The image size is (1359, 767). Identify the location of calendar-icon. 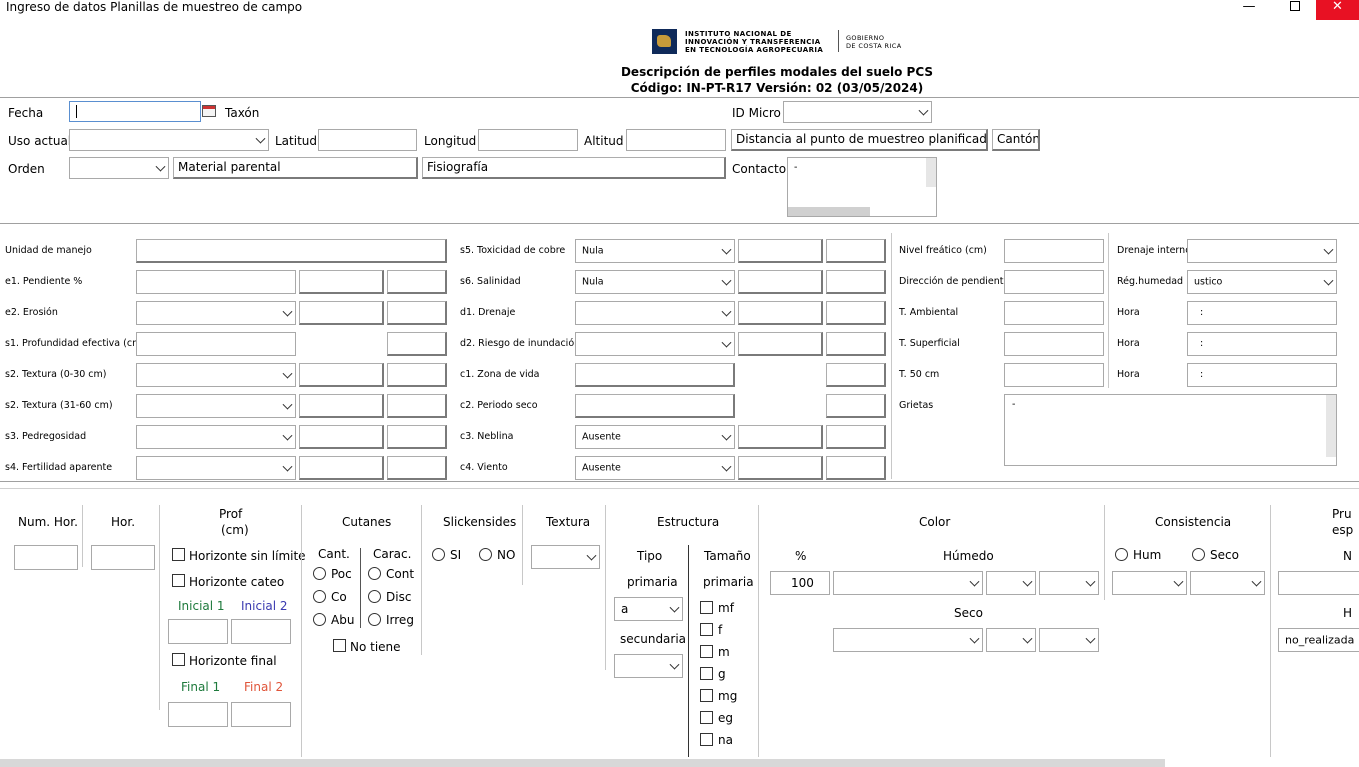
(209, 111).